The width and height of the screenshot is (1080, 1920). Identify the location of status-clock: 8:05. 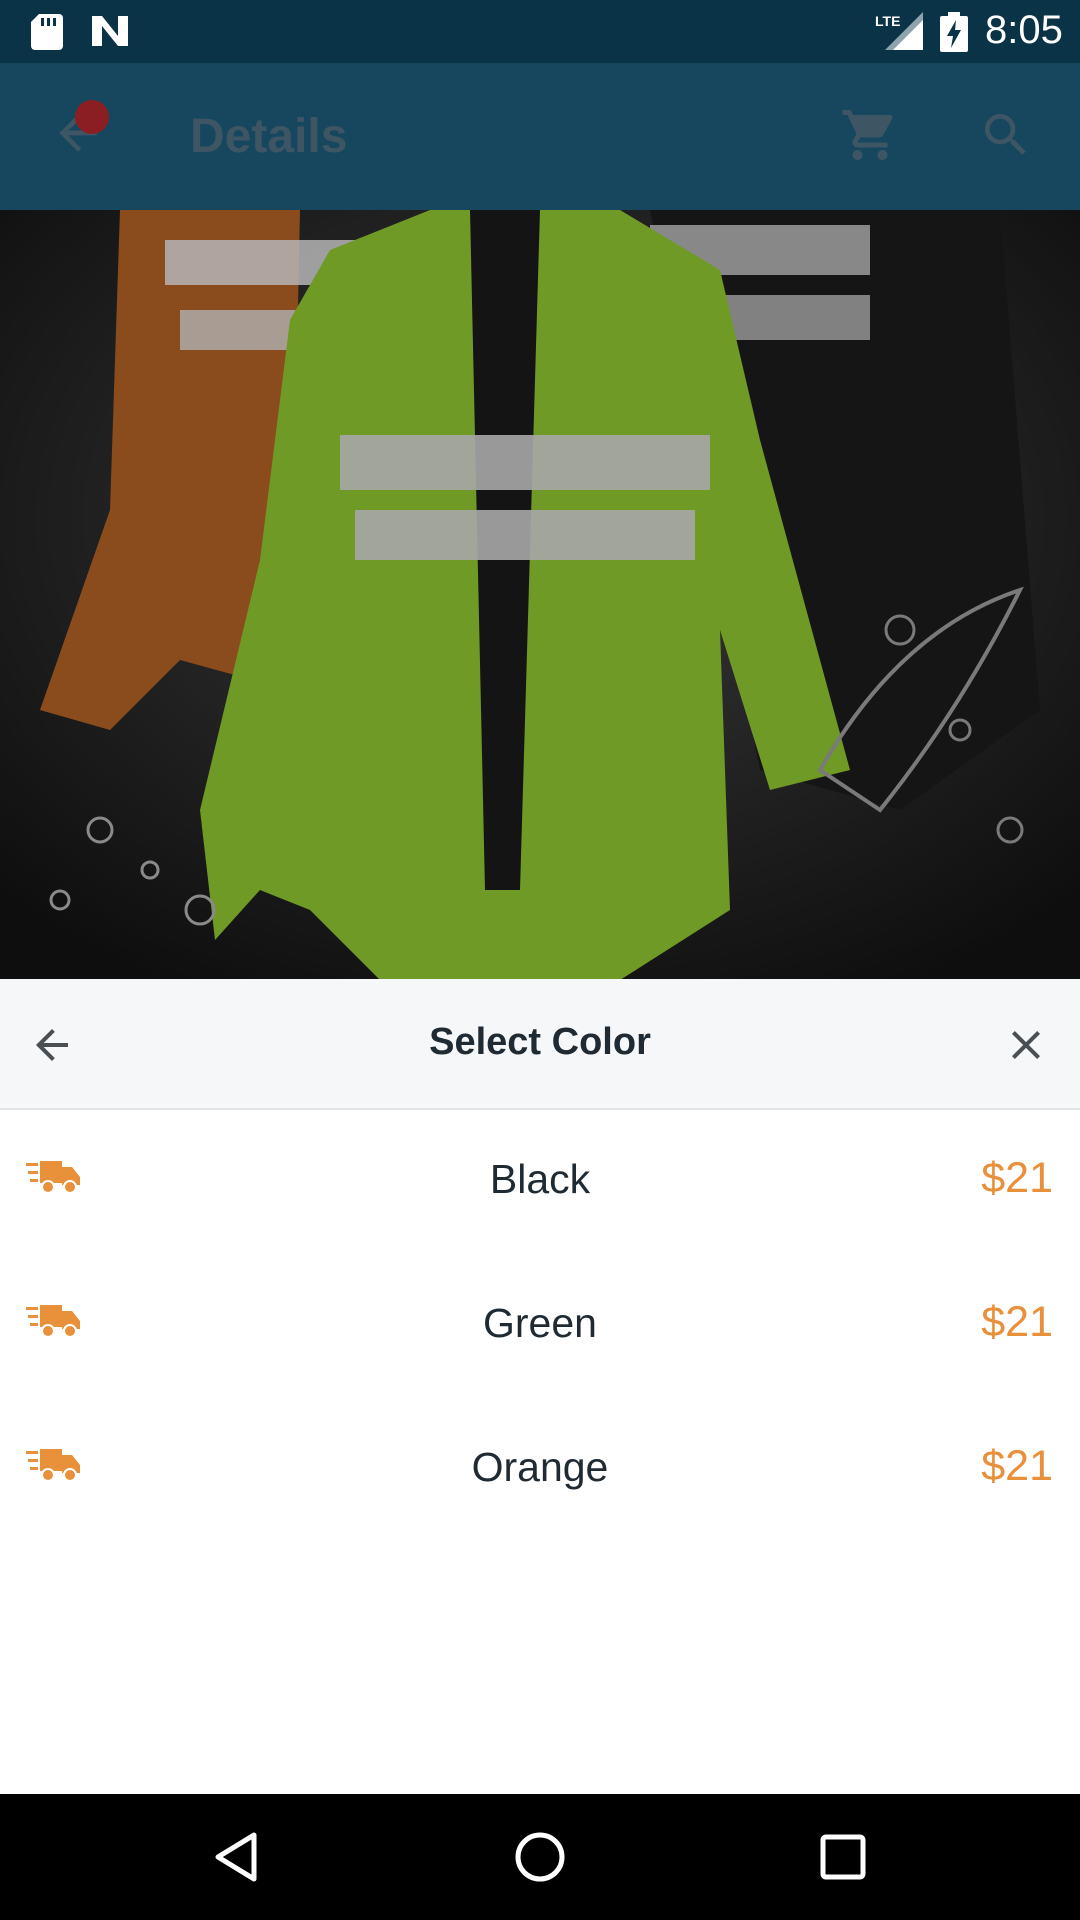
(1024, 30).